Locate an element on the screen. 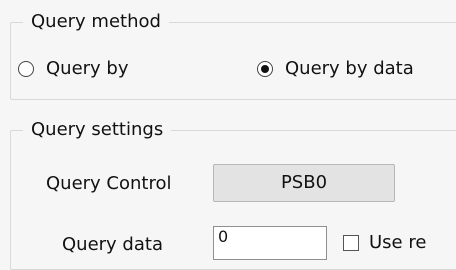 The height and width of the screenshot is (270, 456). query-settings-title: Query settings is located at coordinates (97, 130).